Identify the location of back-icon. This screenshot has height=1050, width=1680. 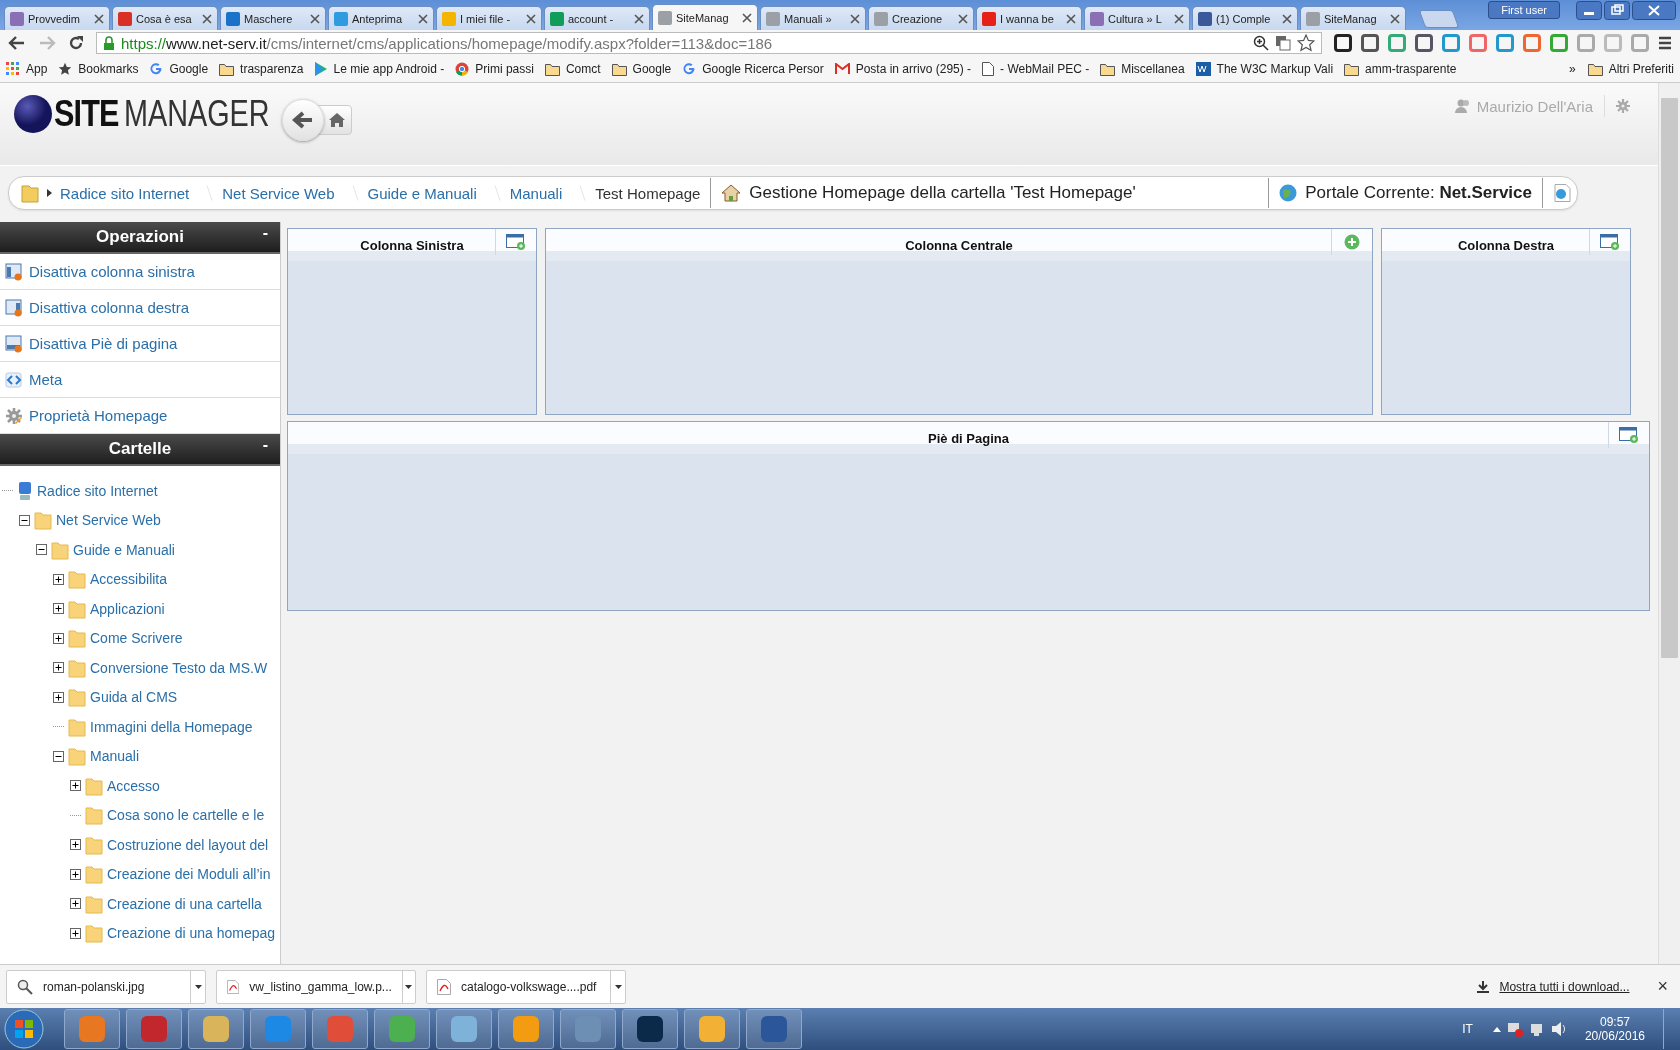
(17, 43).